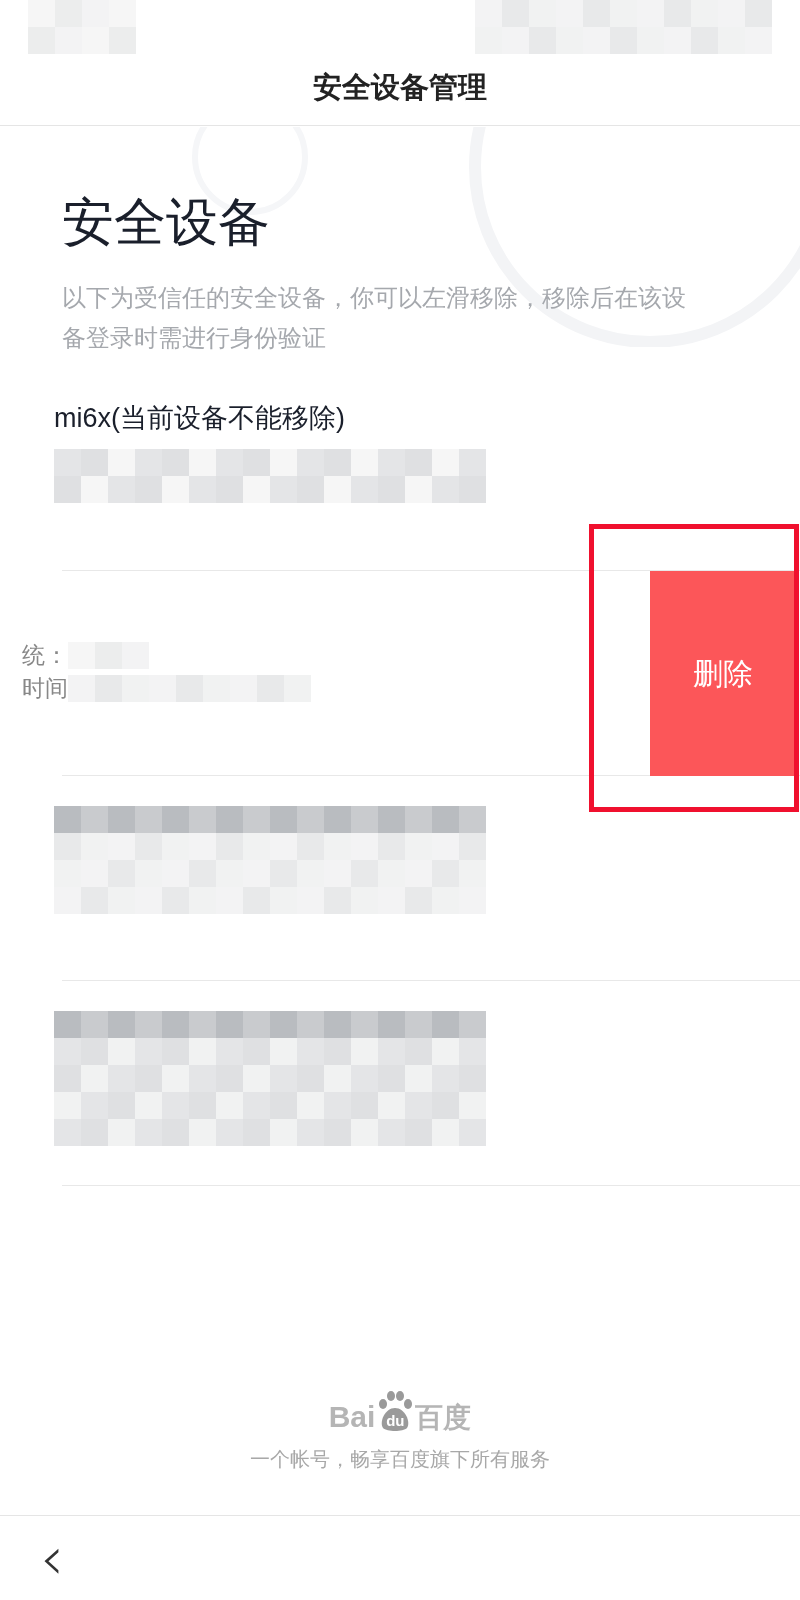  What do you see at coordinates (45, 689) in the screenshot?
I see `device-info-label: 时间` at bounding box center [45, 689].